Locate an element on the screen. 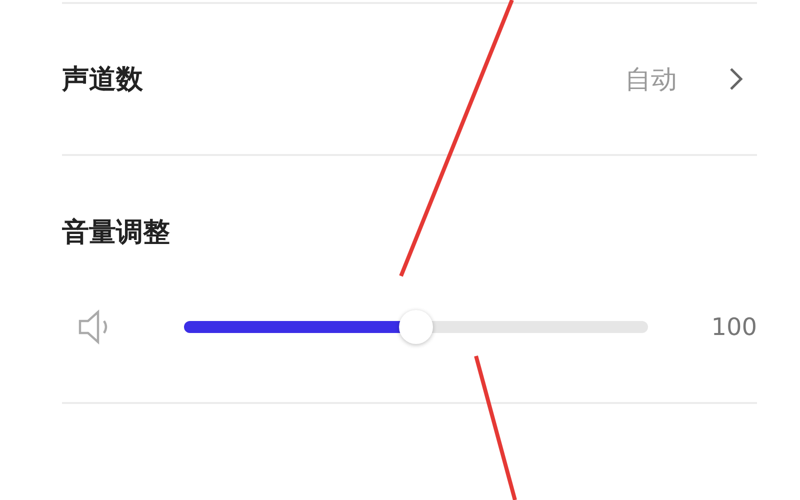 This screenshot has height=500, width=800. volume-reading: 100 is located at coordinates (734, 327).